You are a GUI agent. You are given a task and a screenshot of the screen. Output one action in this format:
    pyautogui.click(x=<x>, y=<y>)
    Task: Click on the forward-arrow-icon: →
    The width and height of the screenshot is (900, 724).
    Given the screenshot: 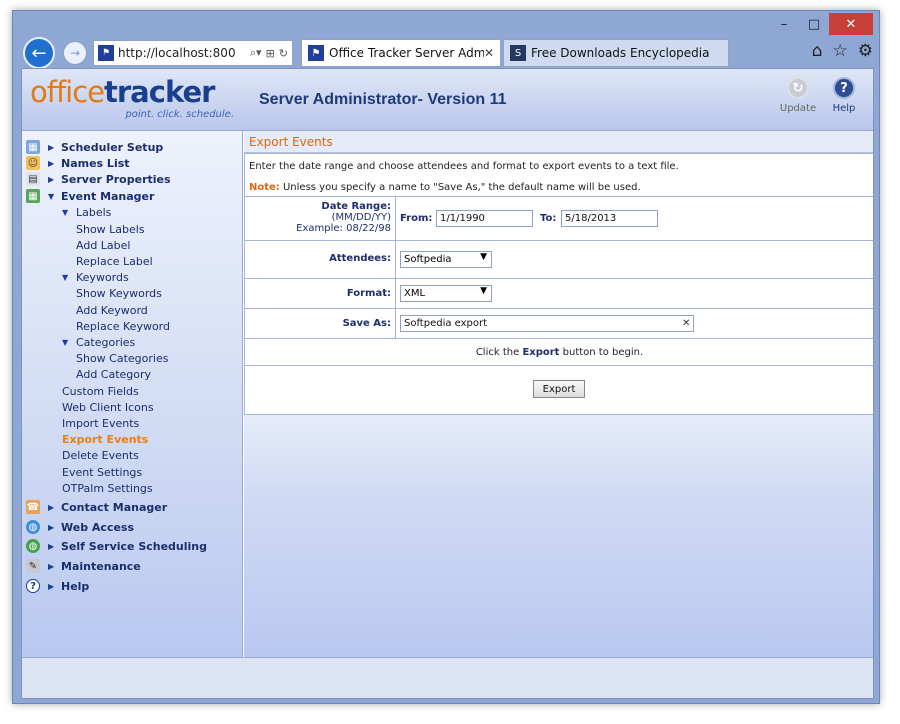 What is the action you would take?
    pyautogui.click(x=75, y=53)
    